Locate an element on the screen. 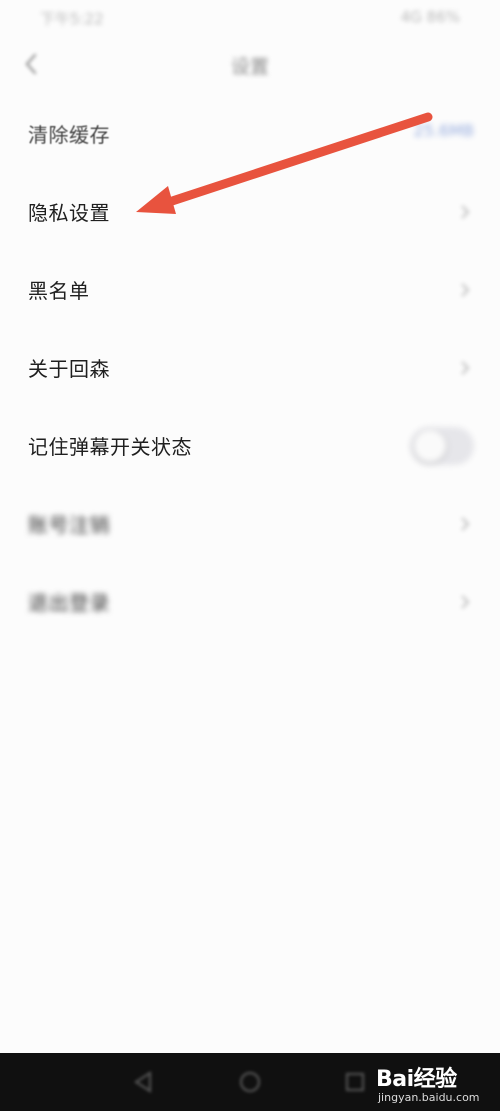  watermark-logo: Bai经验 is located at coordinates (416, 1079).